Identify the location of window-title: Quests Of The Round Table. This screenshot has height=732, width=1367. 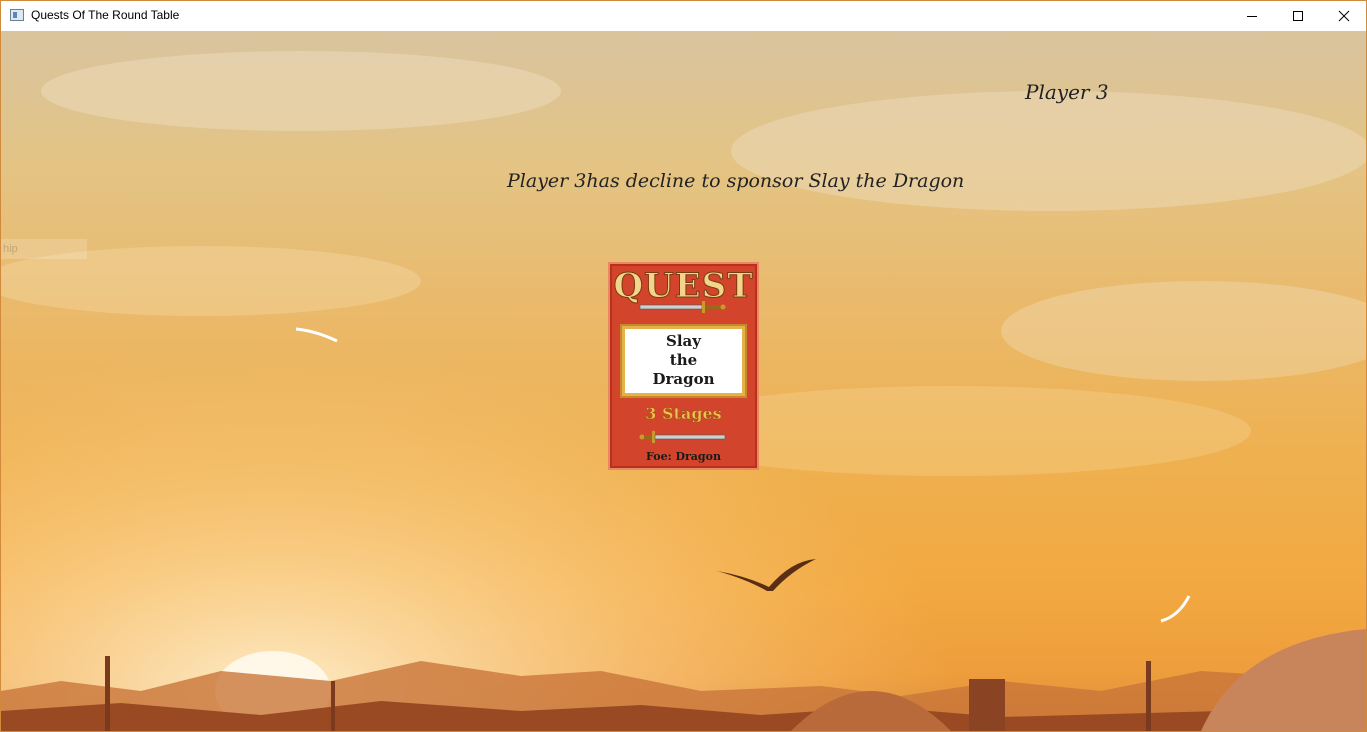
(105, 15).